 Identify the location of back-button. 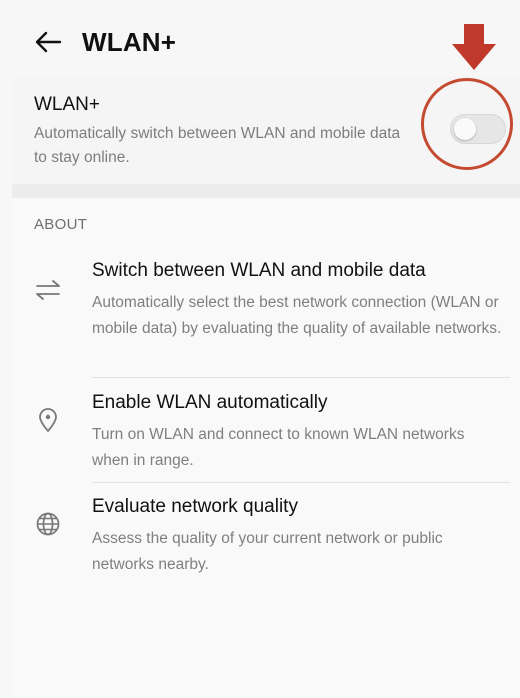
(48, 42).